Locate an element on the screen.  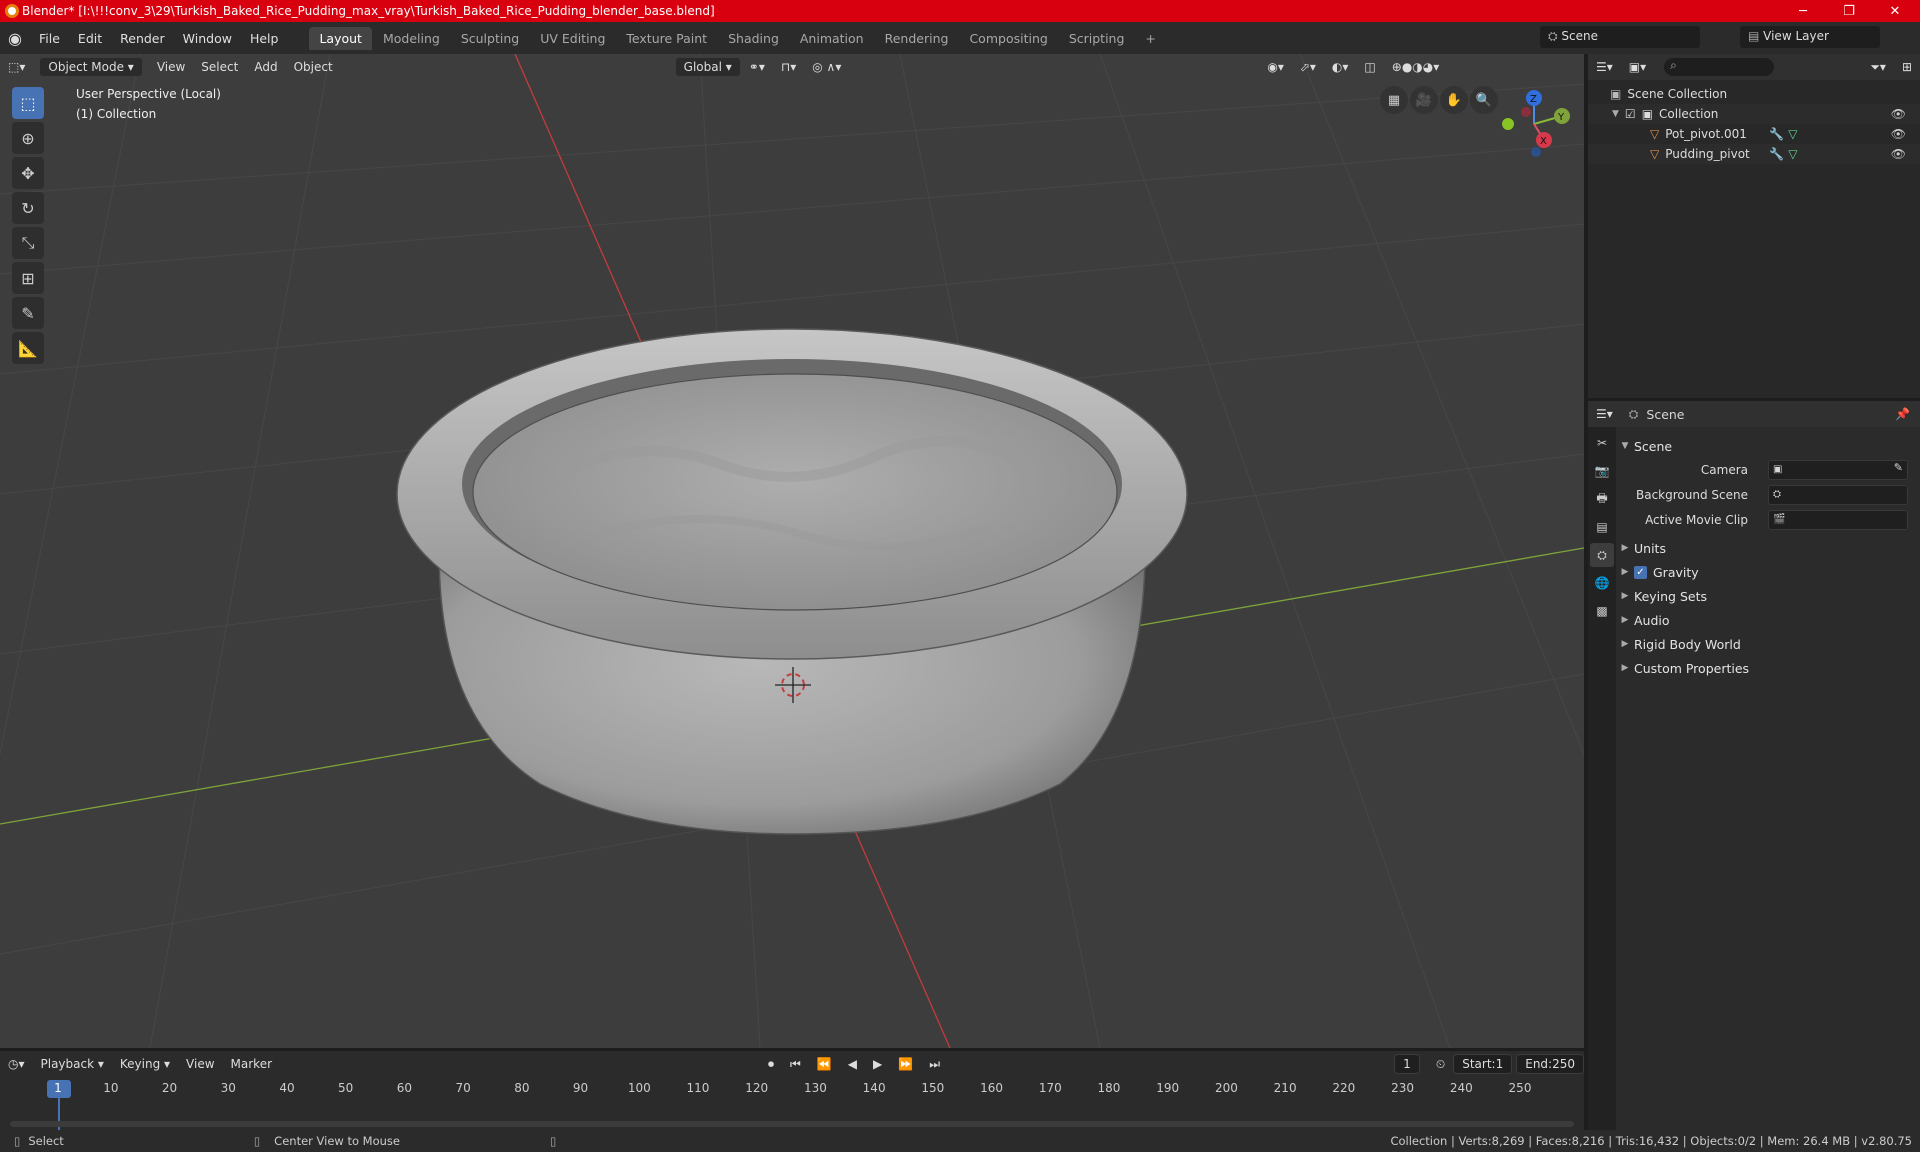
outliner-item-pot: ▽ Pot_pivot.001 🔧 ▽ 👁 is located at coordinates (1754, 134).